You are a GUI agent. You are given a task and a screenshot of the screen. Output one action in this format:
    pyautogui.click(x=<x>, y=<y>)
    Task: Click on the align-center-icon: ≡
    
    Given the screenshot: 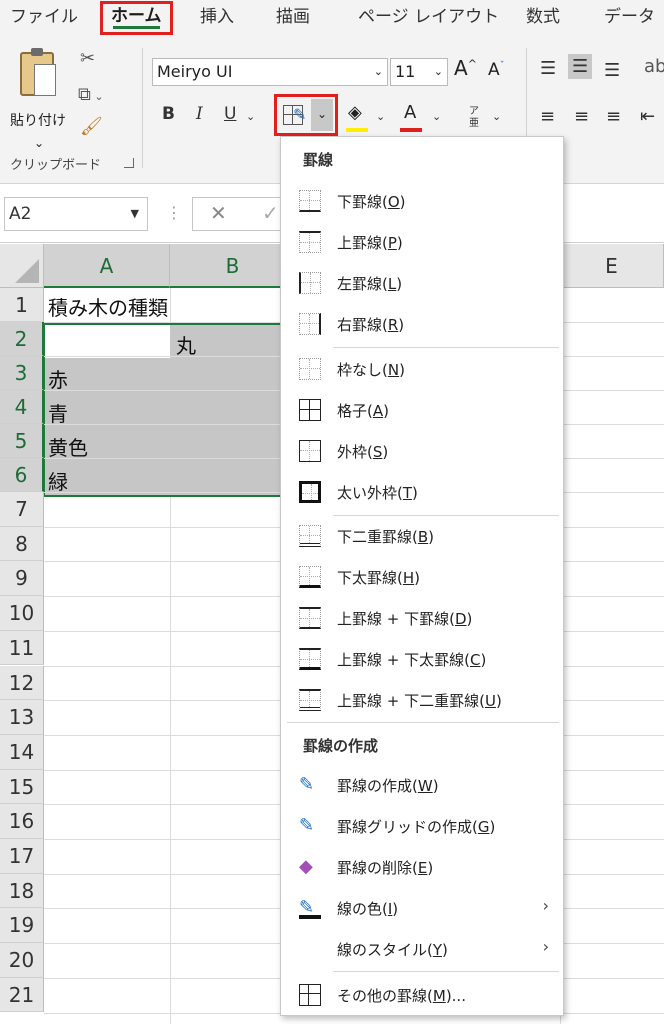 What is the action you would take?
    pyautogui.click(x=581, y=116)
    